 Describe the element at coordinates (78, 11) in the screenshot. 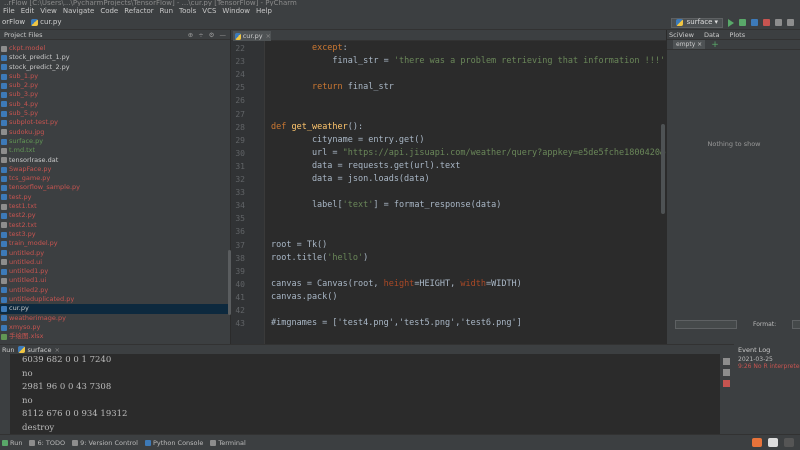

I see `menu-item-navigate: Navigate` at that location.